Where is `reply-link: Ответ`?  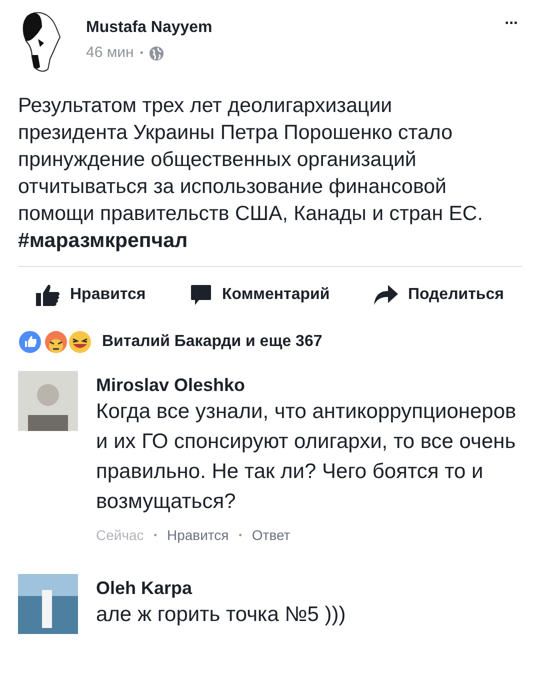 reply-link: Ответ is located at coordinates (271, 535).